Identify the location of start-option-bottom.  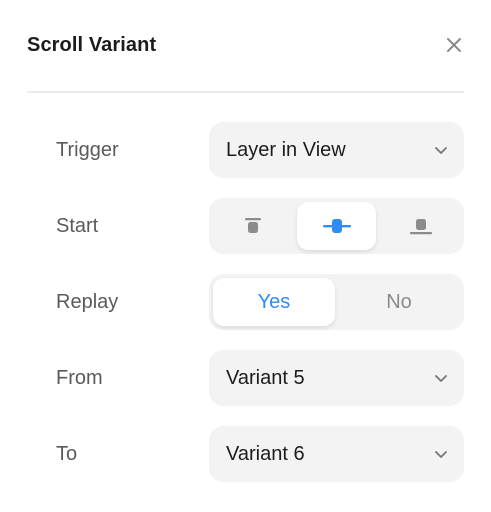
(420, 226).